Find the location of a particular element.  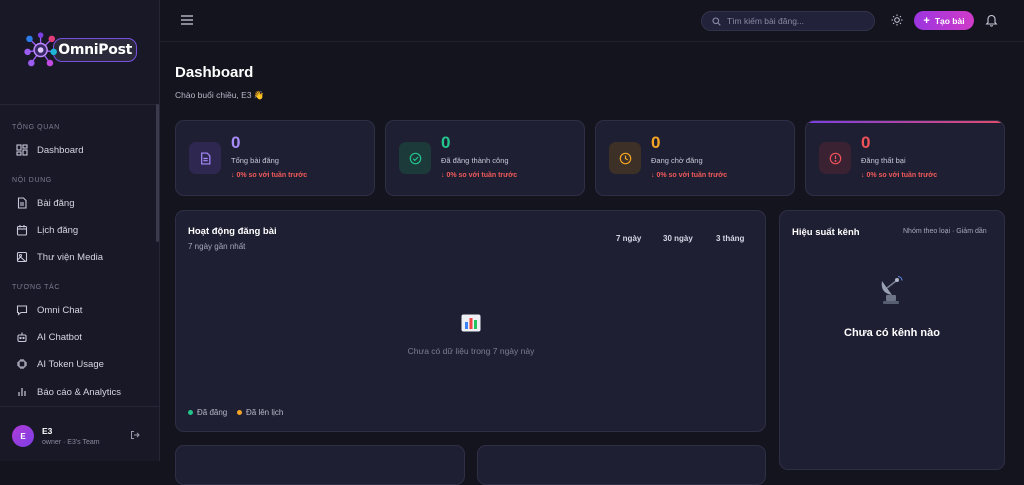

legend-scheduled: Đã lên lịch is located at coordinates (260, 412).